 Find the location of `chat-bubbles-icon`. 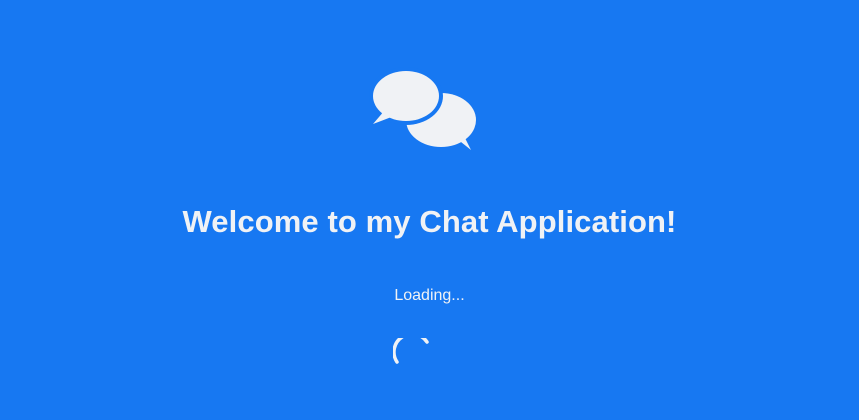

chat-bubbles-icon is located at coordinates (422, 108).